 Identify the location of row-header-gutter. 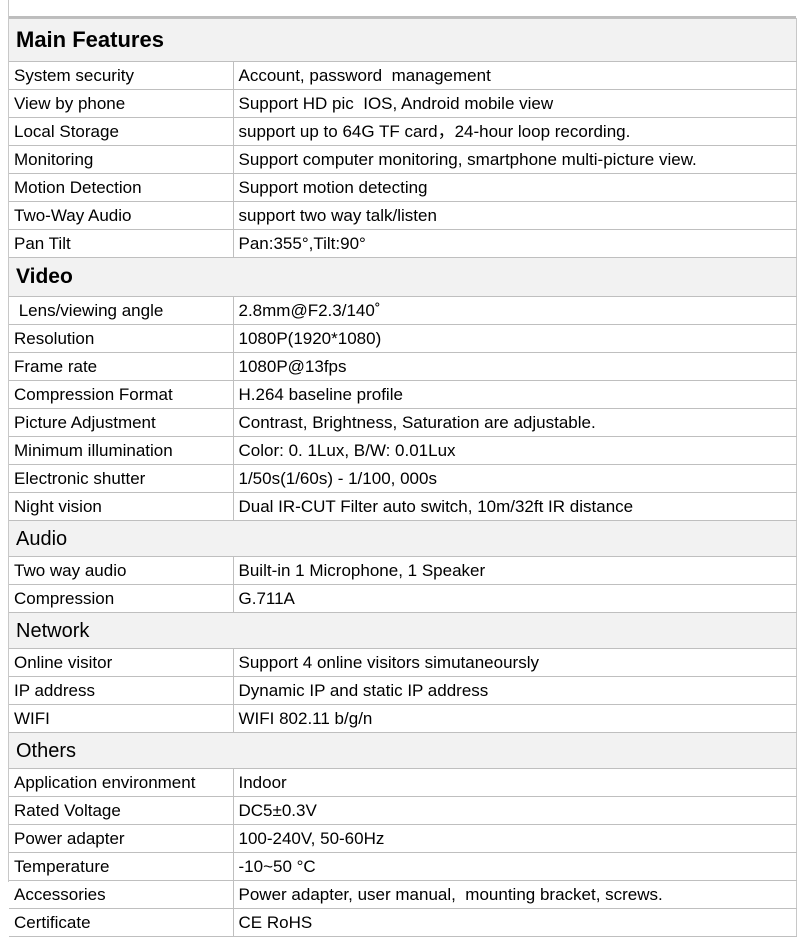
(8, 441).